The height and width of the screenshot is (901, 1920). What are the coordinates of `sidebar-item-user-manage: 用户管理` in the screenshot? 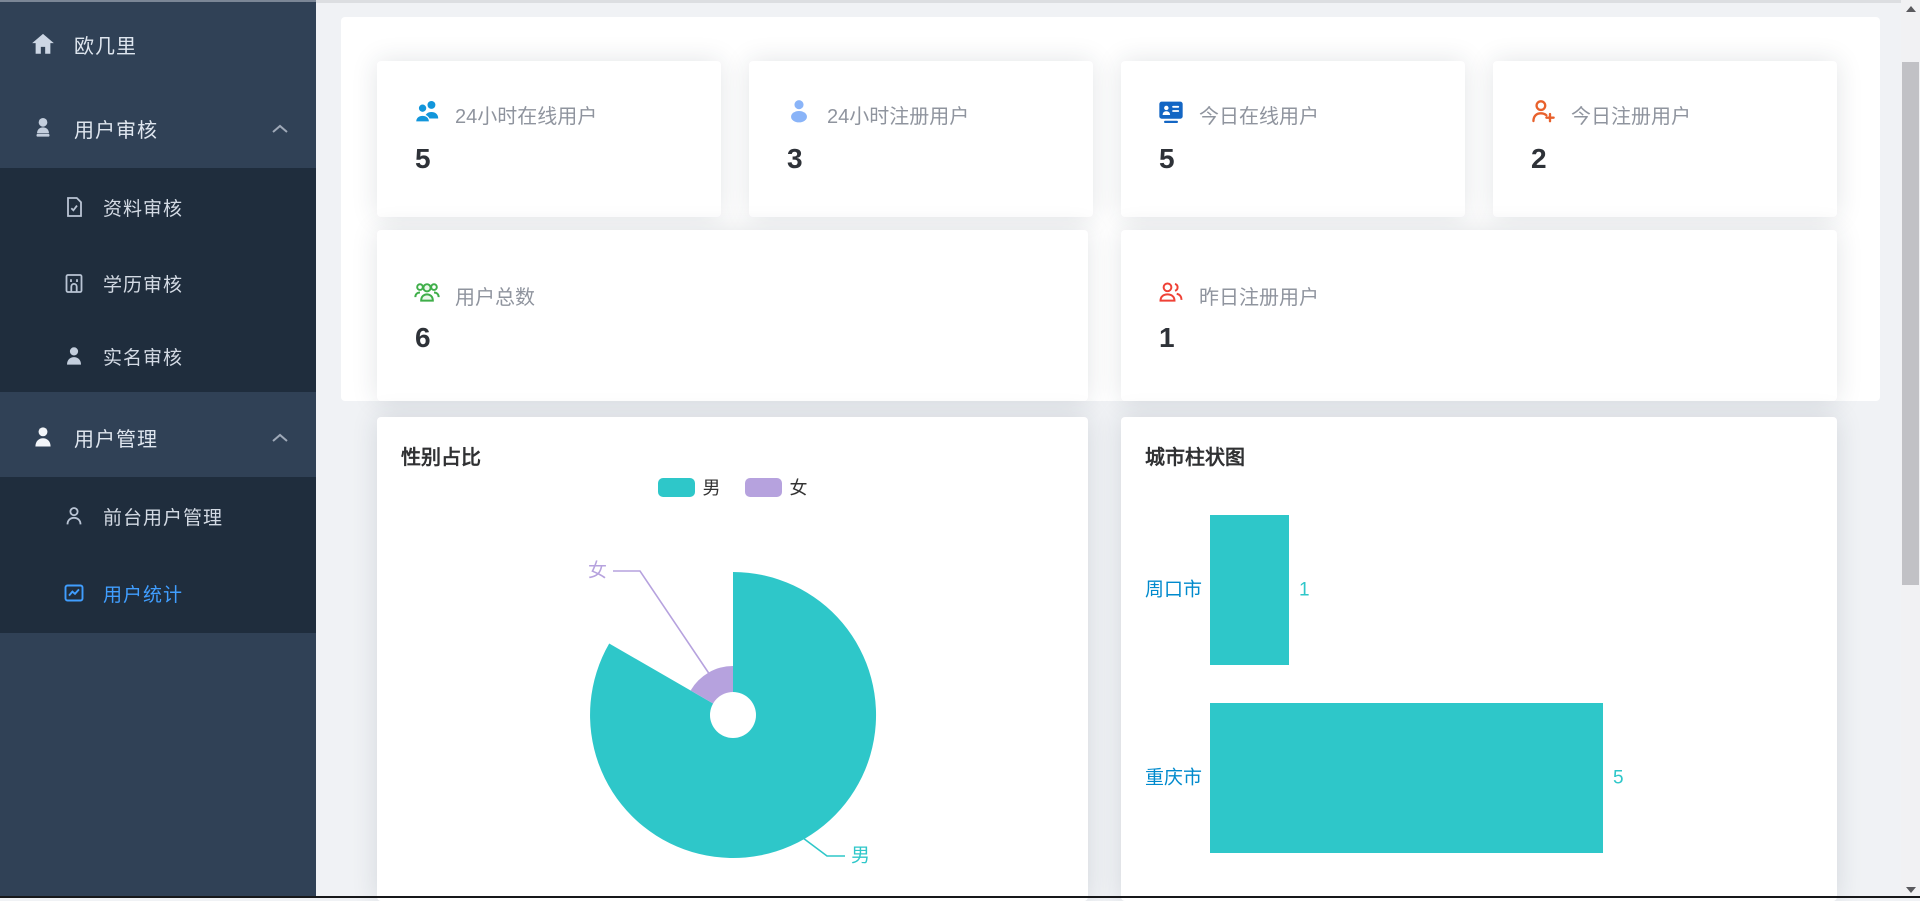 It's located at (158, 437).